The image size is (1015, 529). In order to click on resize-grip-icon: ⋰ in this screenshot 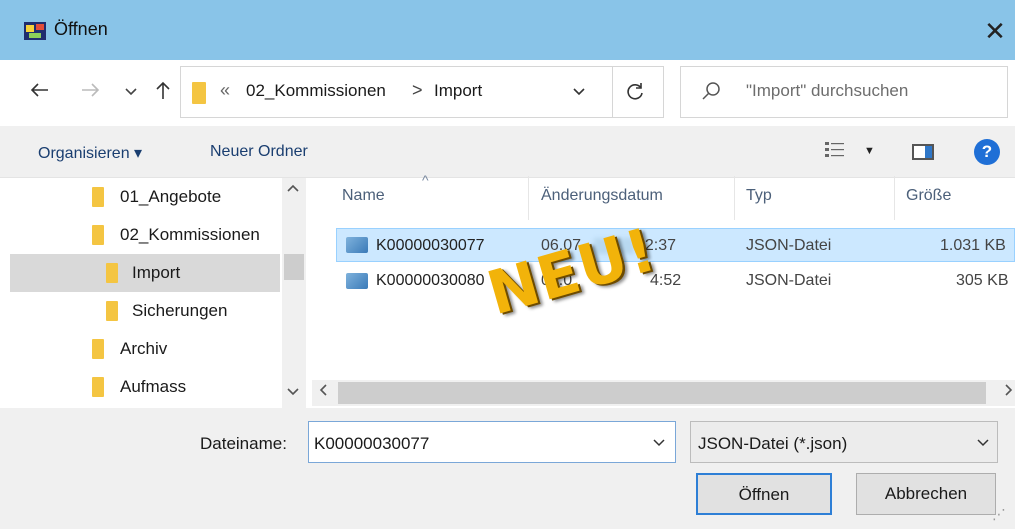, I will do `click(999, 514)`.